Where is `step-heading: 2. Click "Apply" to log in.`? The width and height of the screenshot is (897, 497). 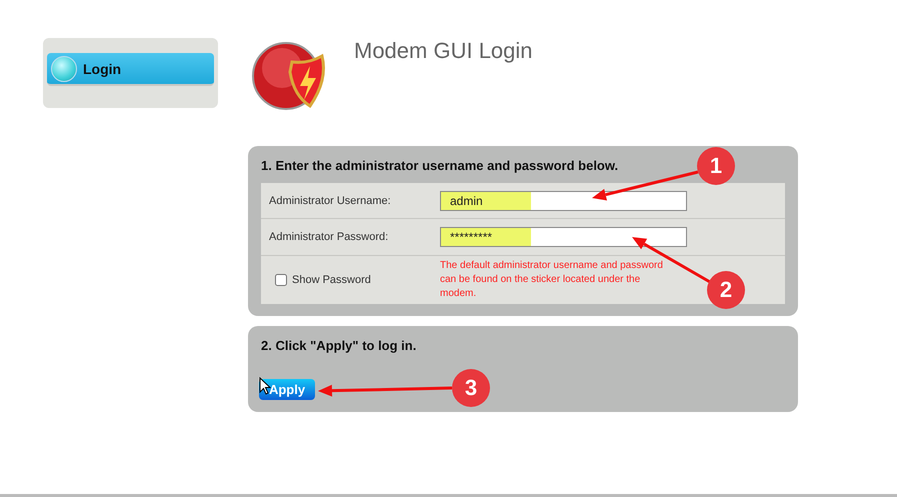 step-heading: 2. Click "Apply" to log in. is located at coordinates (338, 346).